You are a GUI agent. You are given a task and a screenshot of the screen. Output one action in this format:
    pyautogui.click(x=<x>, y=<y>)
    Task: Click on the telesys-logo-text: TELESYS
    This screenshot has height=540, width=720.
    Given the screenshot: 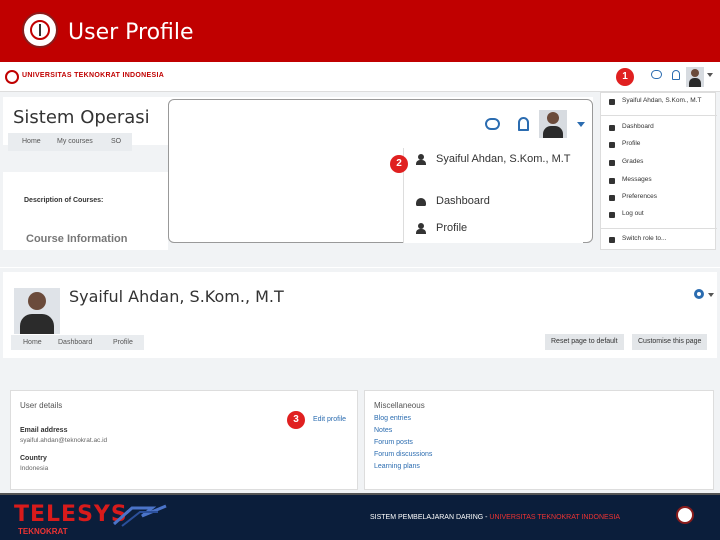 What is the action you would take?
    pyautogui.click(x=71, y=514)
    